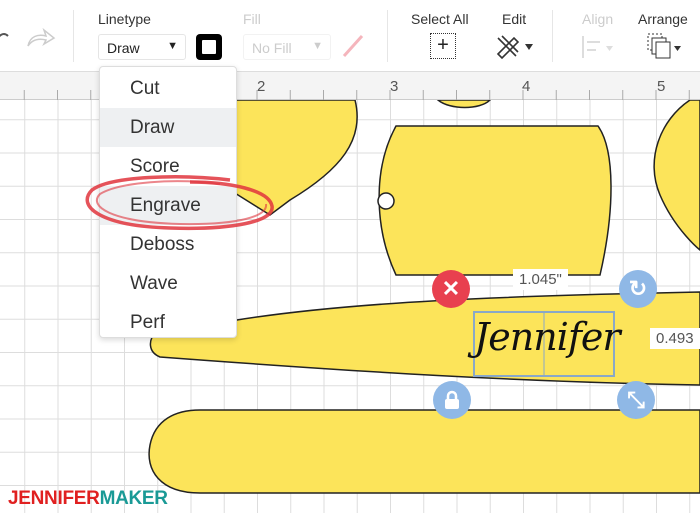 The height and width of the screenshot is (513, 700). Describe the element at coordinates (124, 19) in the screenshot. I see `linetype-label: Linetype` at that location.